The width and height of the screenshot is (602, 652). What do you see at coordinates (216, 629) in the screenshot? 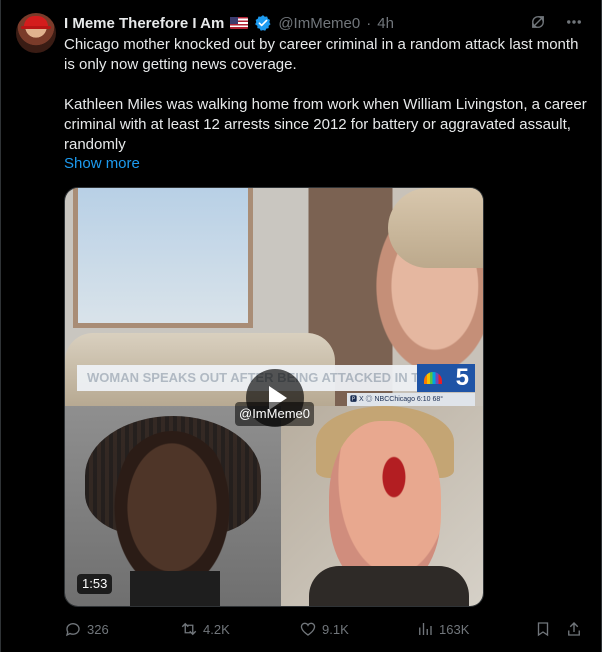
I see `repost-count: 4.2K` at bounding box center [216, 629].